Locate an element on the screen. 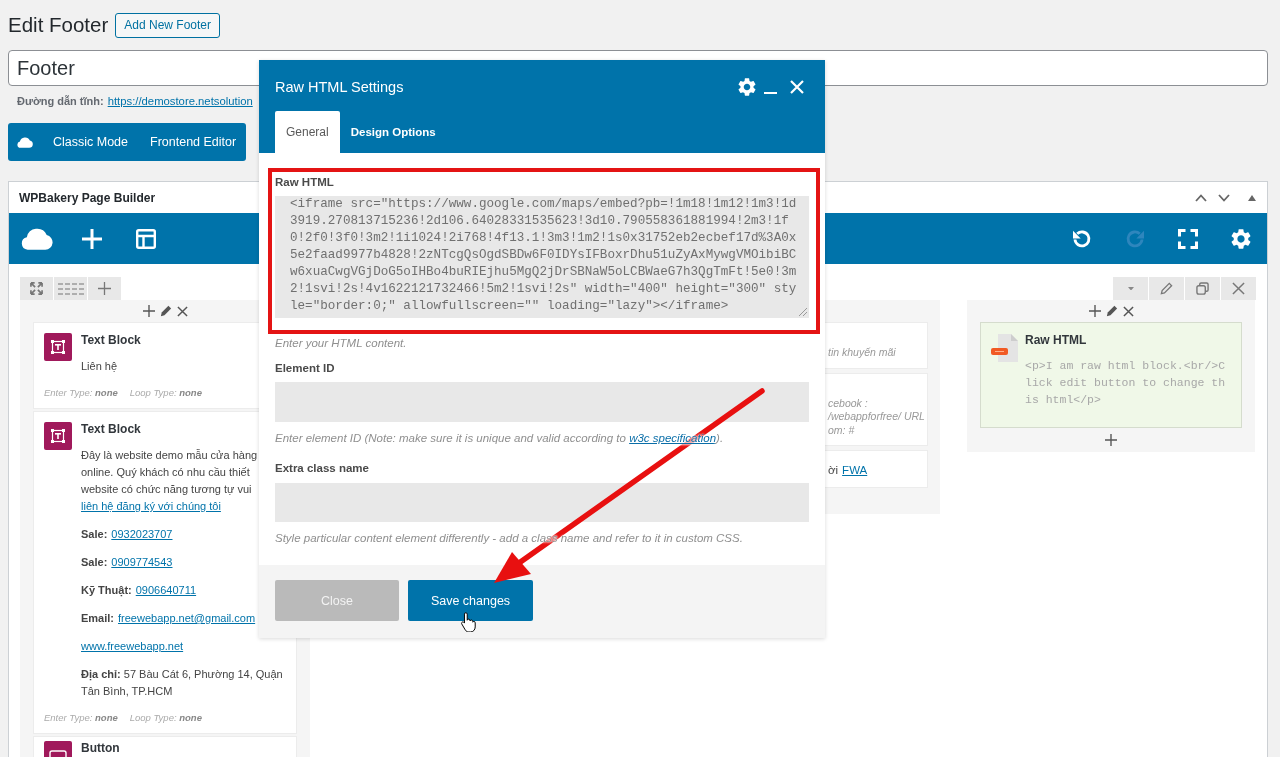  panel-title: WPBakery Page Builder is located at coordinates (87, 197).